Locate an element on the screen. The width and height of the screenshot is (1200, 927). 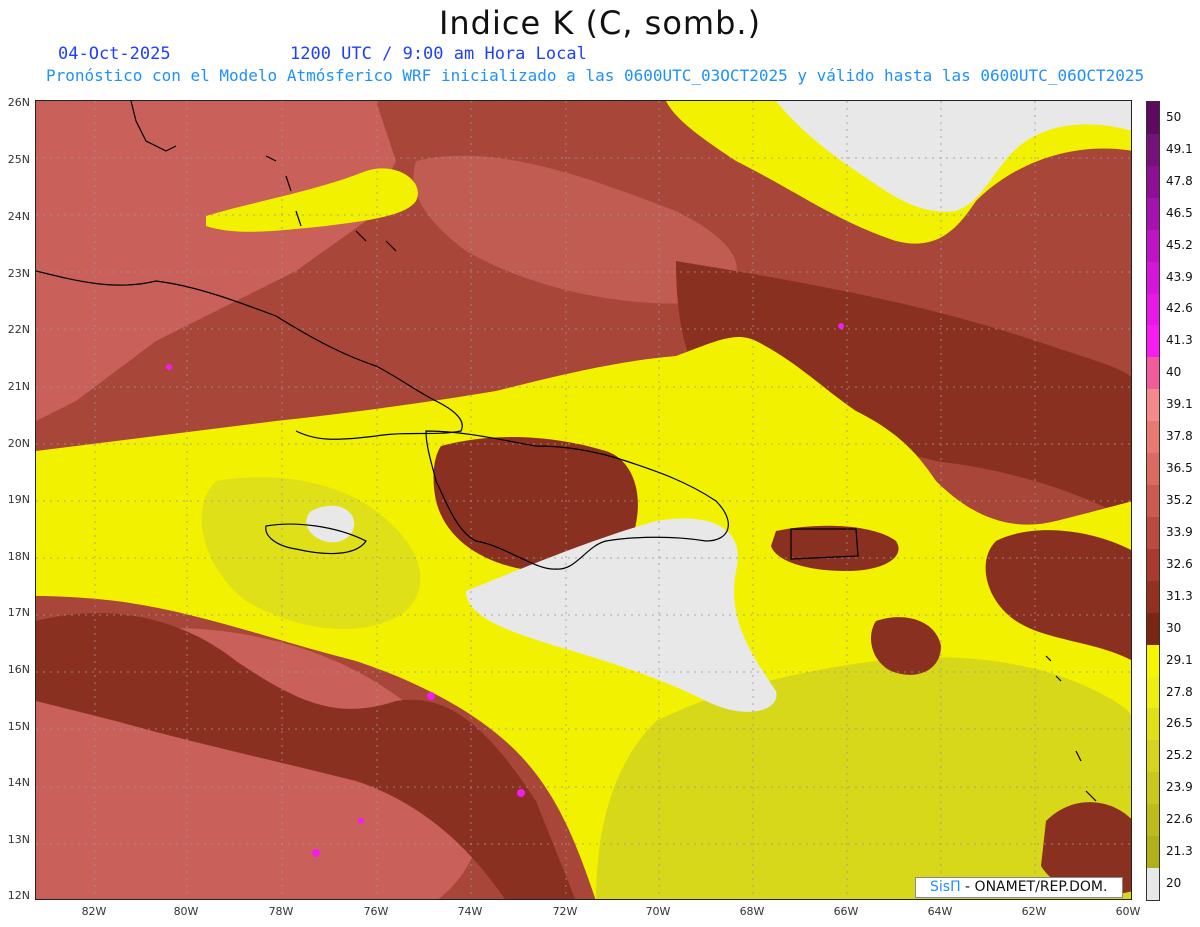
colorbar-label: 42.6 is located at coordinates (1179, 308).